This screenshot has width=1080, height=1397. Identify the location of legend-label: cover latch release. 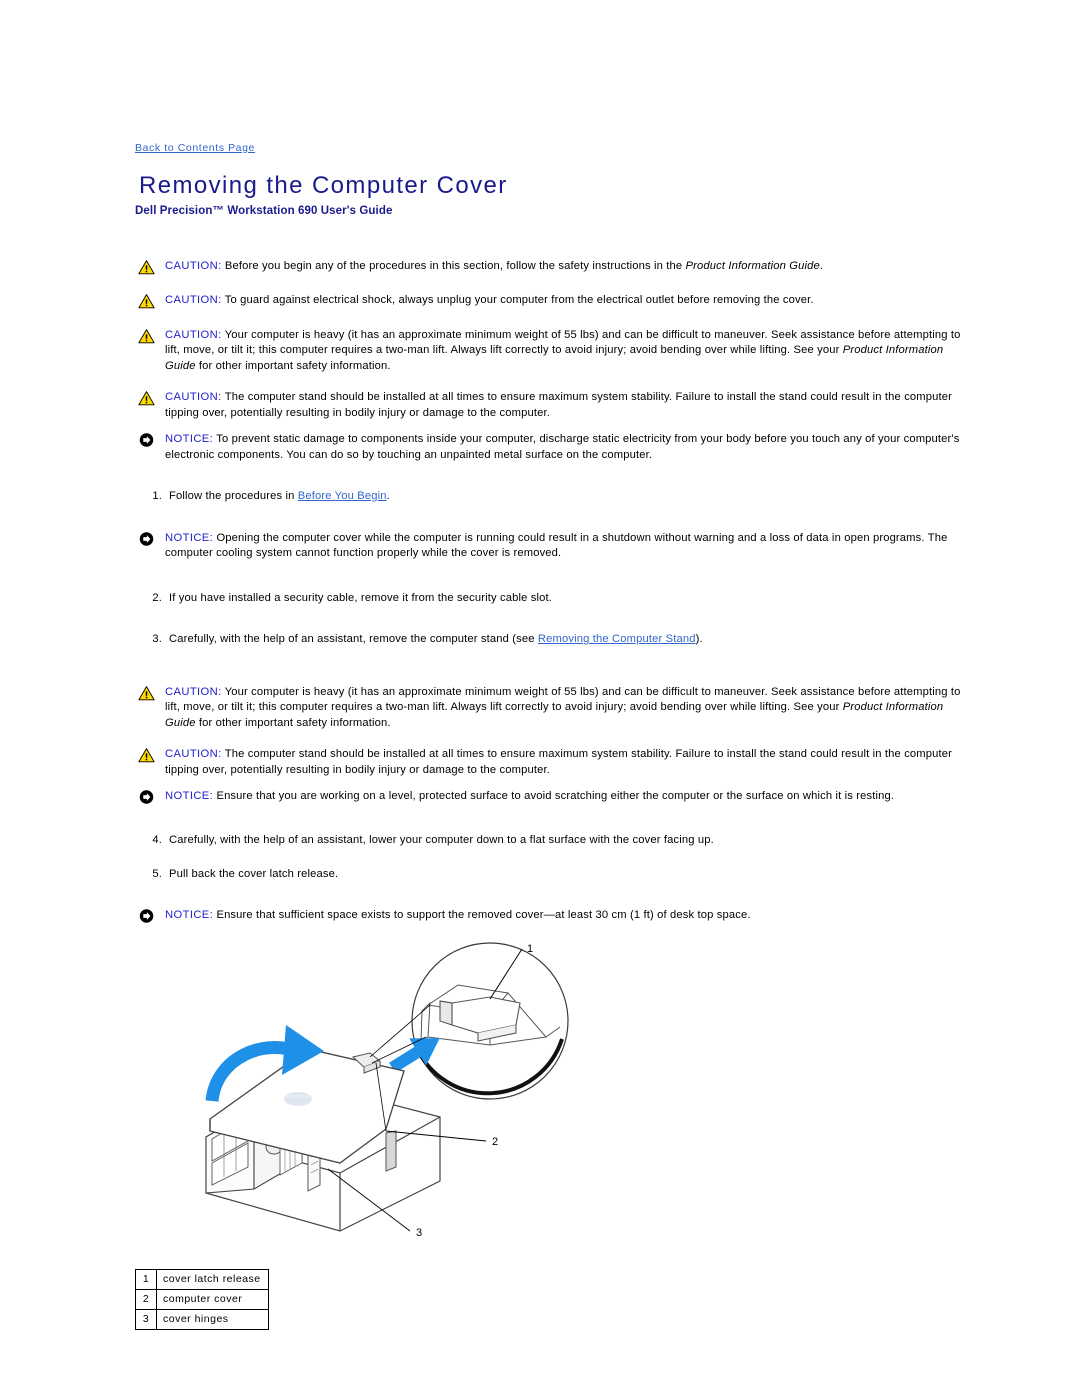
(212, 1280).